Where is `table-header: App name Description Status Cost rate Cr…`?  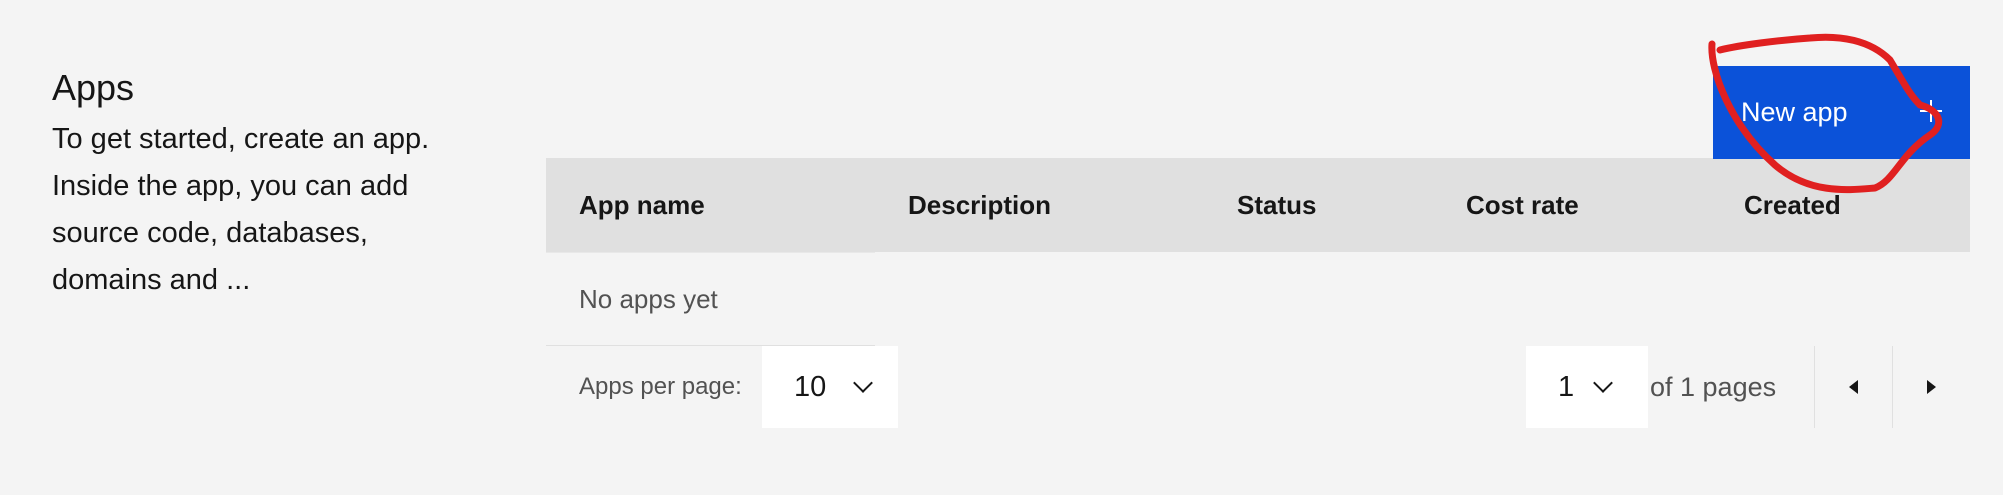
table-header: App name Description Status Cost rate Cr… is located at coordinates (1258, 205).